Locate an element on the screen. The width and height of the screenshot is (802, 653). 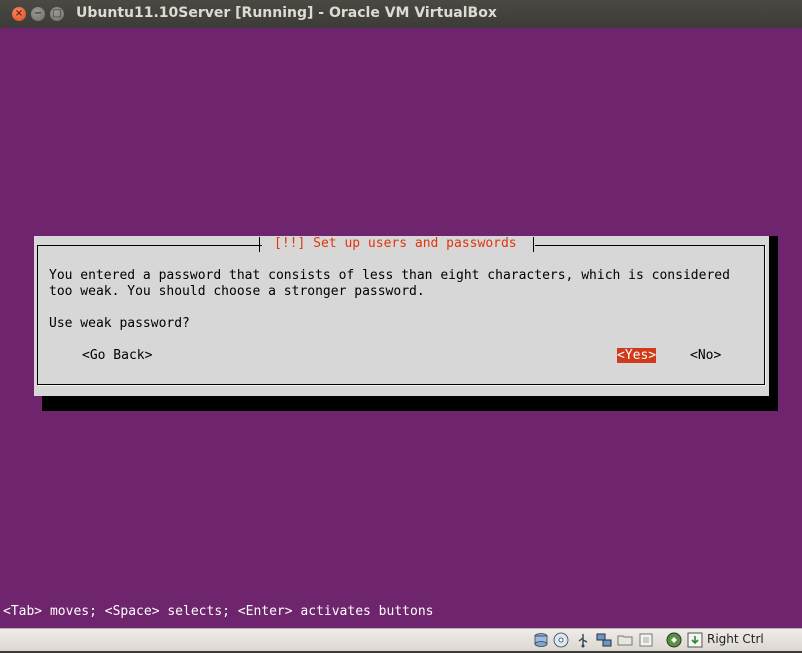
host-key-label: Right Ctrl is located at coordinates (735, 639).